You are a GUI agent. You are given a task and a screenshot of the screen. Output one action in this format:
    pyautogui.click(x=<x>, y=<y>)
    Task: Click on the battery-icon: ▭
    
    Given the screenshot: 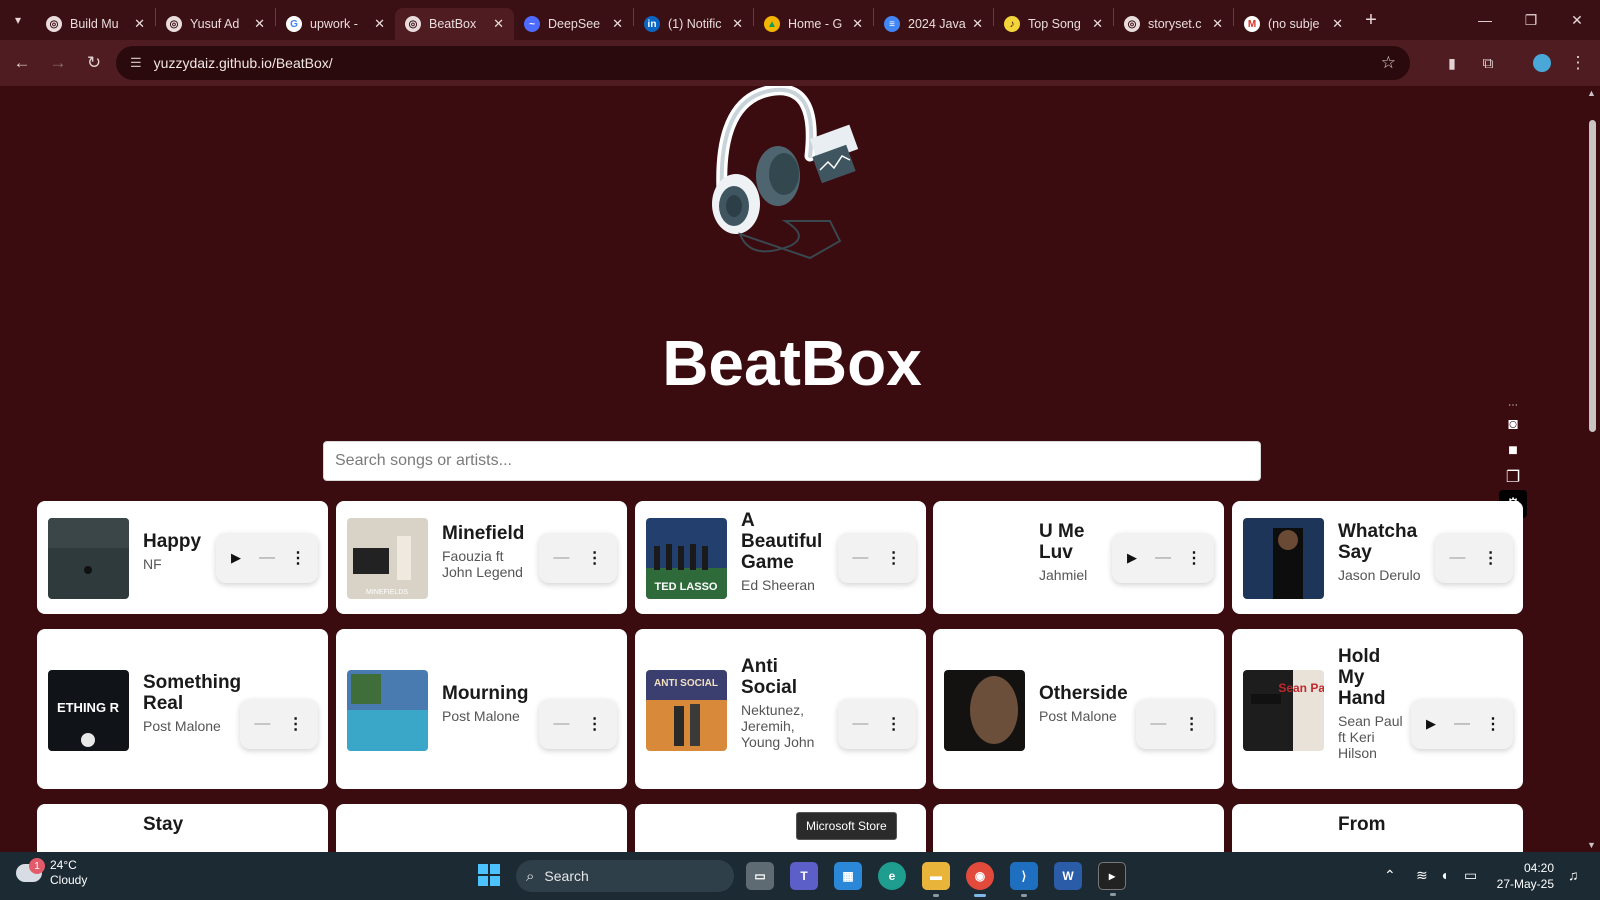 What is the action you would take?
    pyautogui.click(x=1470, y=875)
    